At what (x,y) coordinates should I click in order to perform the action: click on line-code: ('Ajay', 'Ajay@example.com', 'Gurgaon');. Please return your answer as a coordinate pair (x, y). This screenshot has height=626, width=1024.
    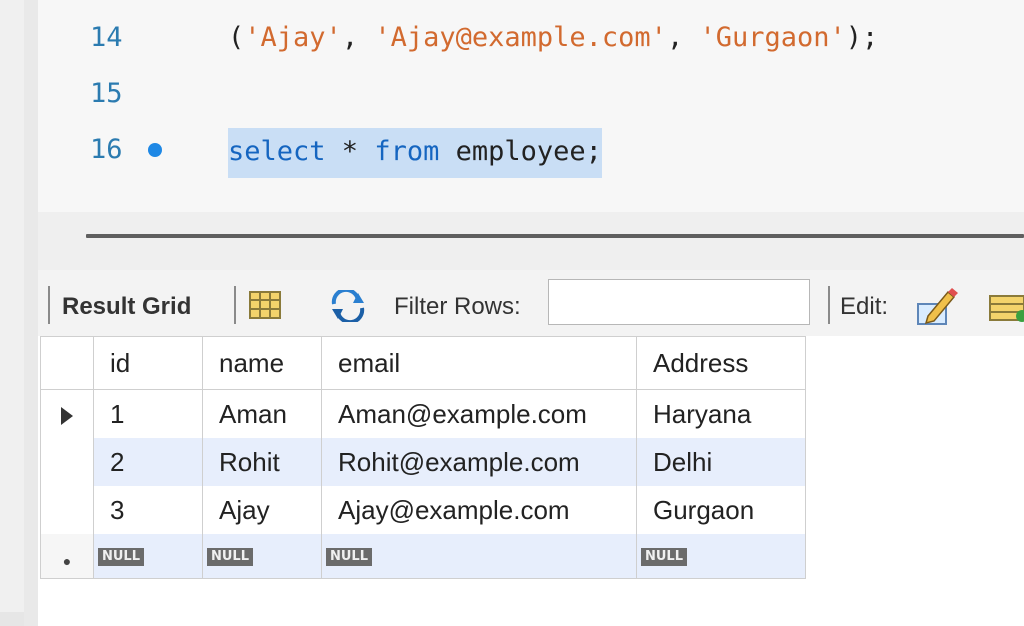
    Looking at the image, I should click on (553, 37).